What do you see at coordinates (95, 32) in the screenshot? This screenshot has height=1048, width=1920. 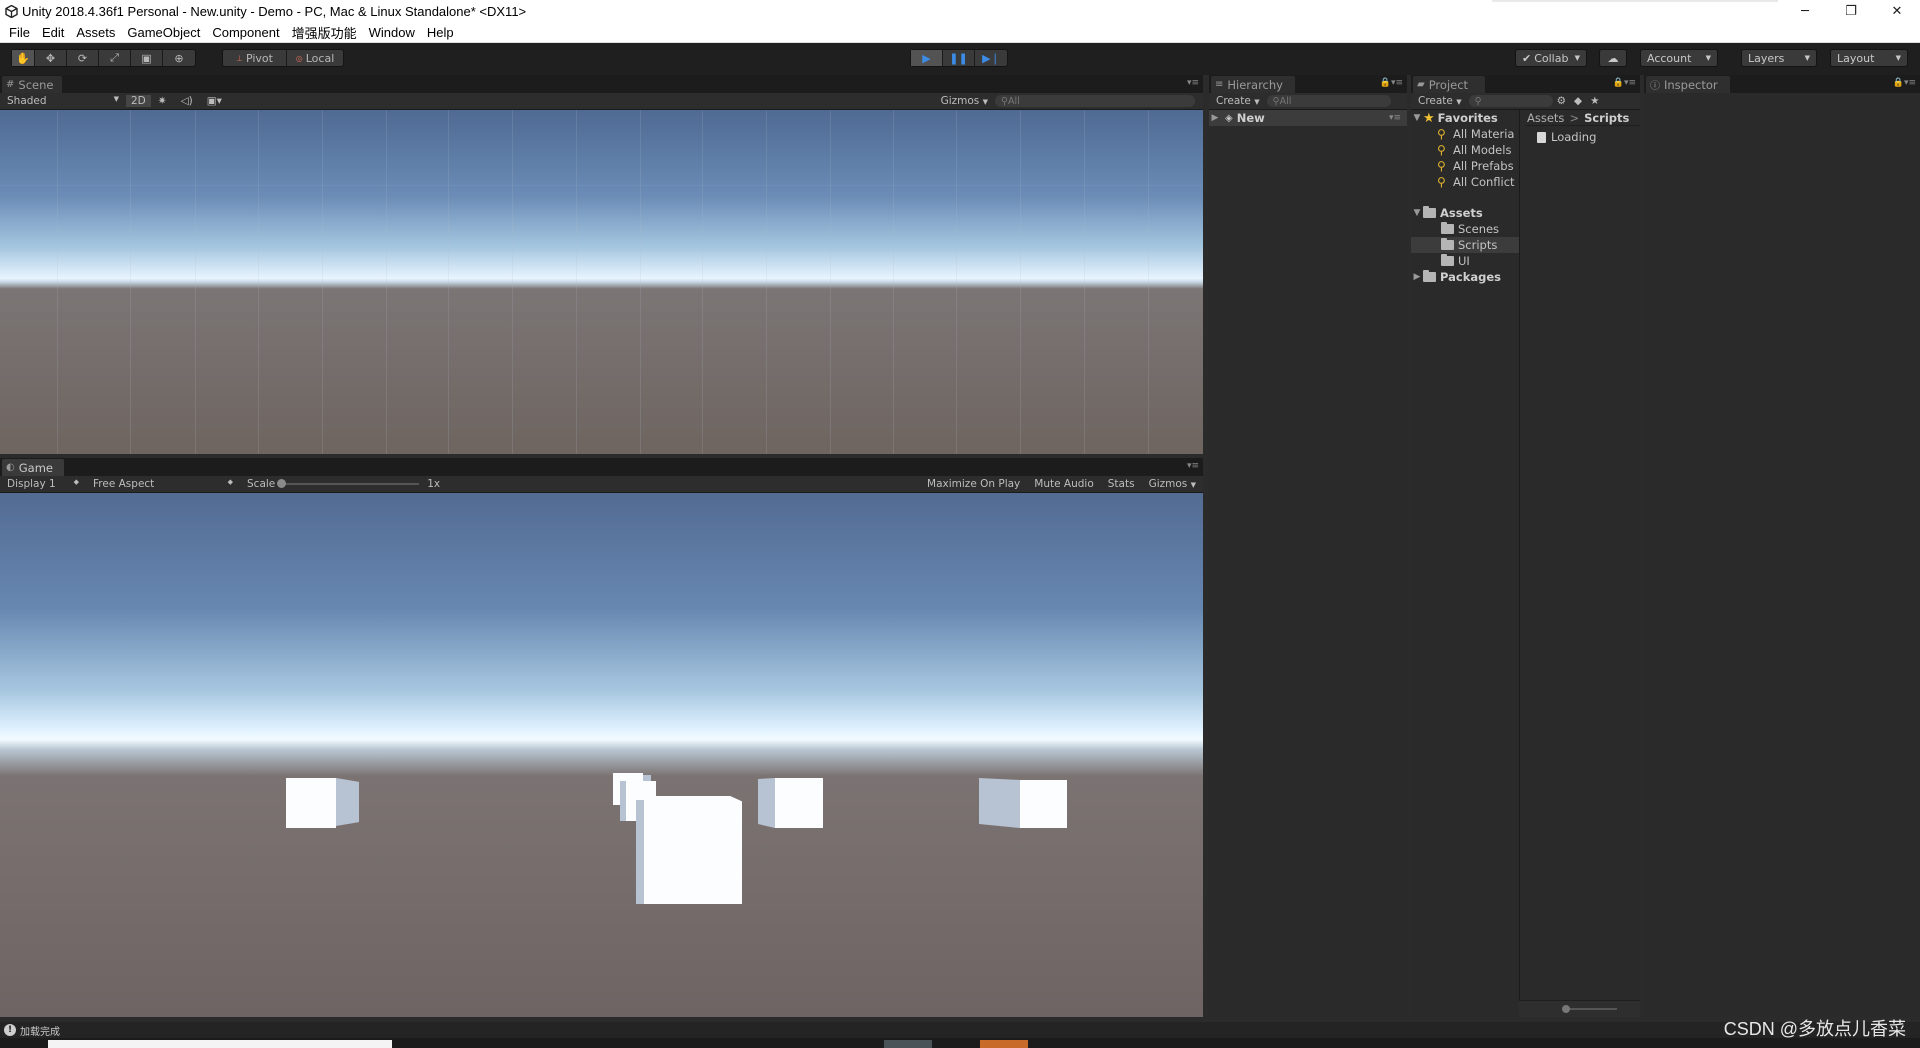 I see `menu-assets: Assets` at bounding box center [95, 32].